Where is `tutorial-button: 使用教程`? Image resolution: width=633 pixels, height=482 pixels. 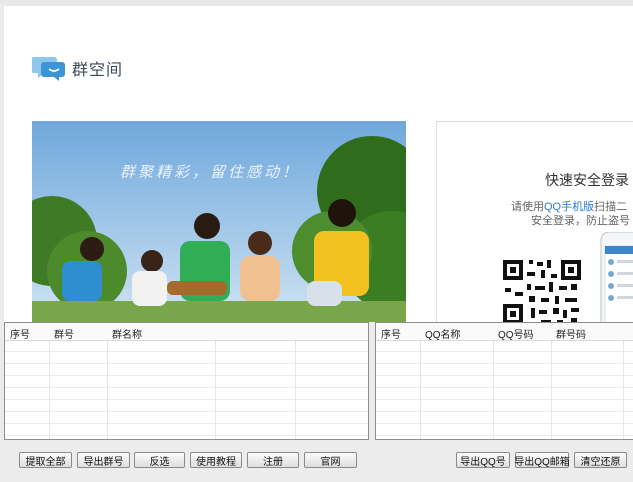 tutorial-button: 使用教程 is located at coordinates (216, 460).